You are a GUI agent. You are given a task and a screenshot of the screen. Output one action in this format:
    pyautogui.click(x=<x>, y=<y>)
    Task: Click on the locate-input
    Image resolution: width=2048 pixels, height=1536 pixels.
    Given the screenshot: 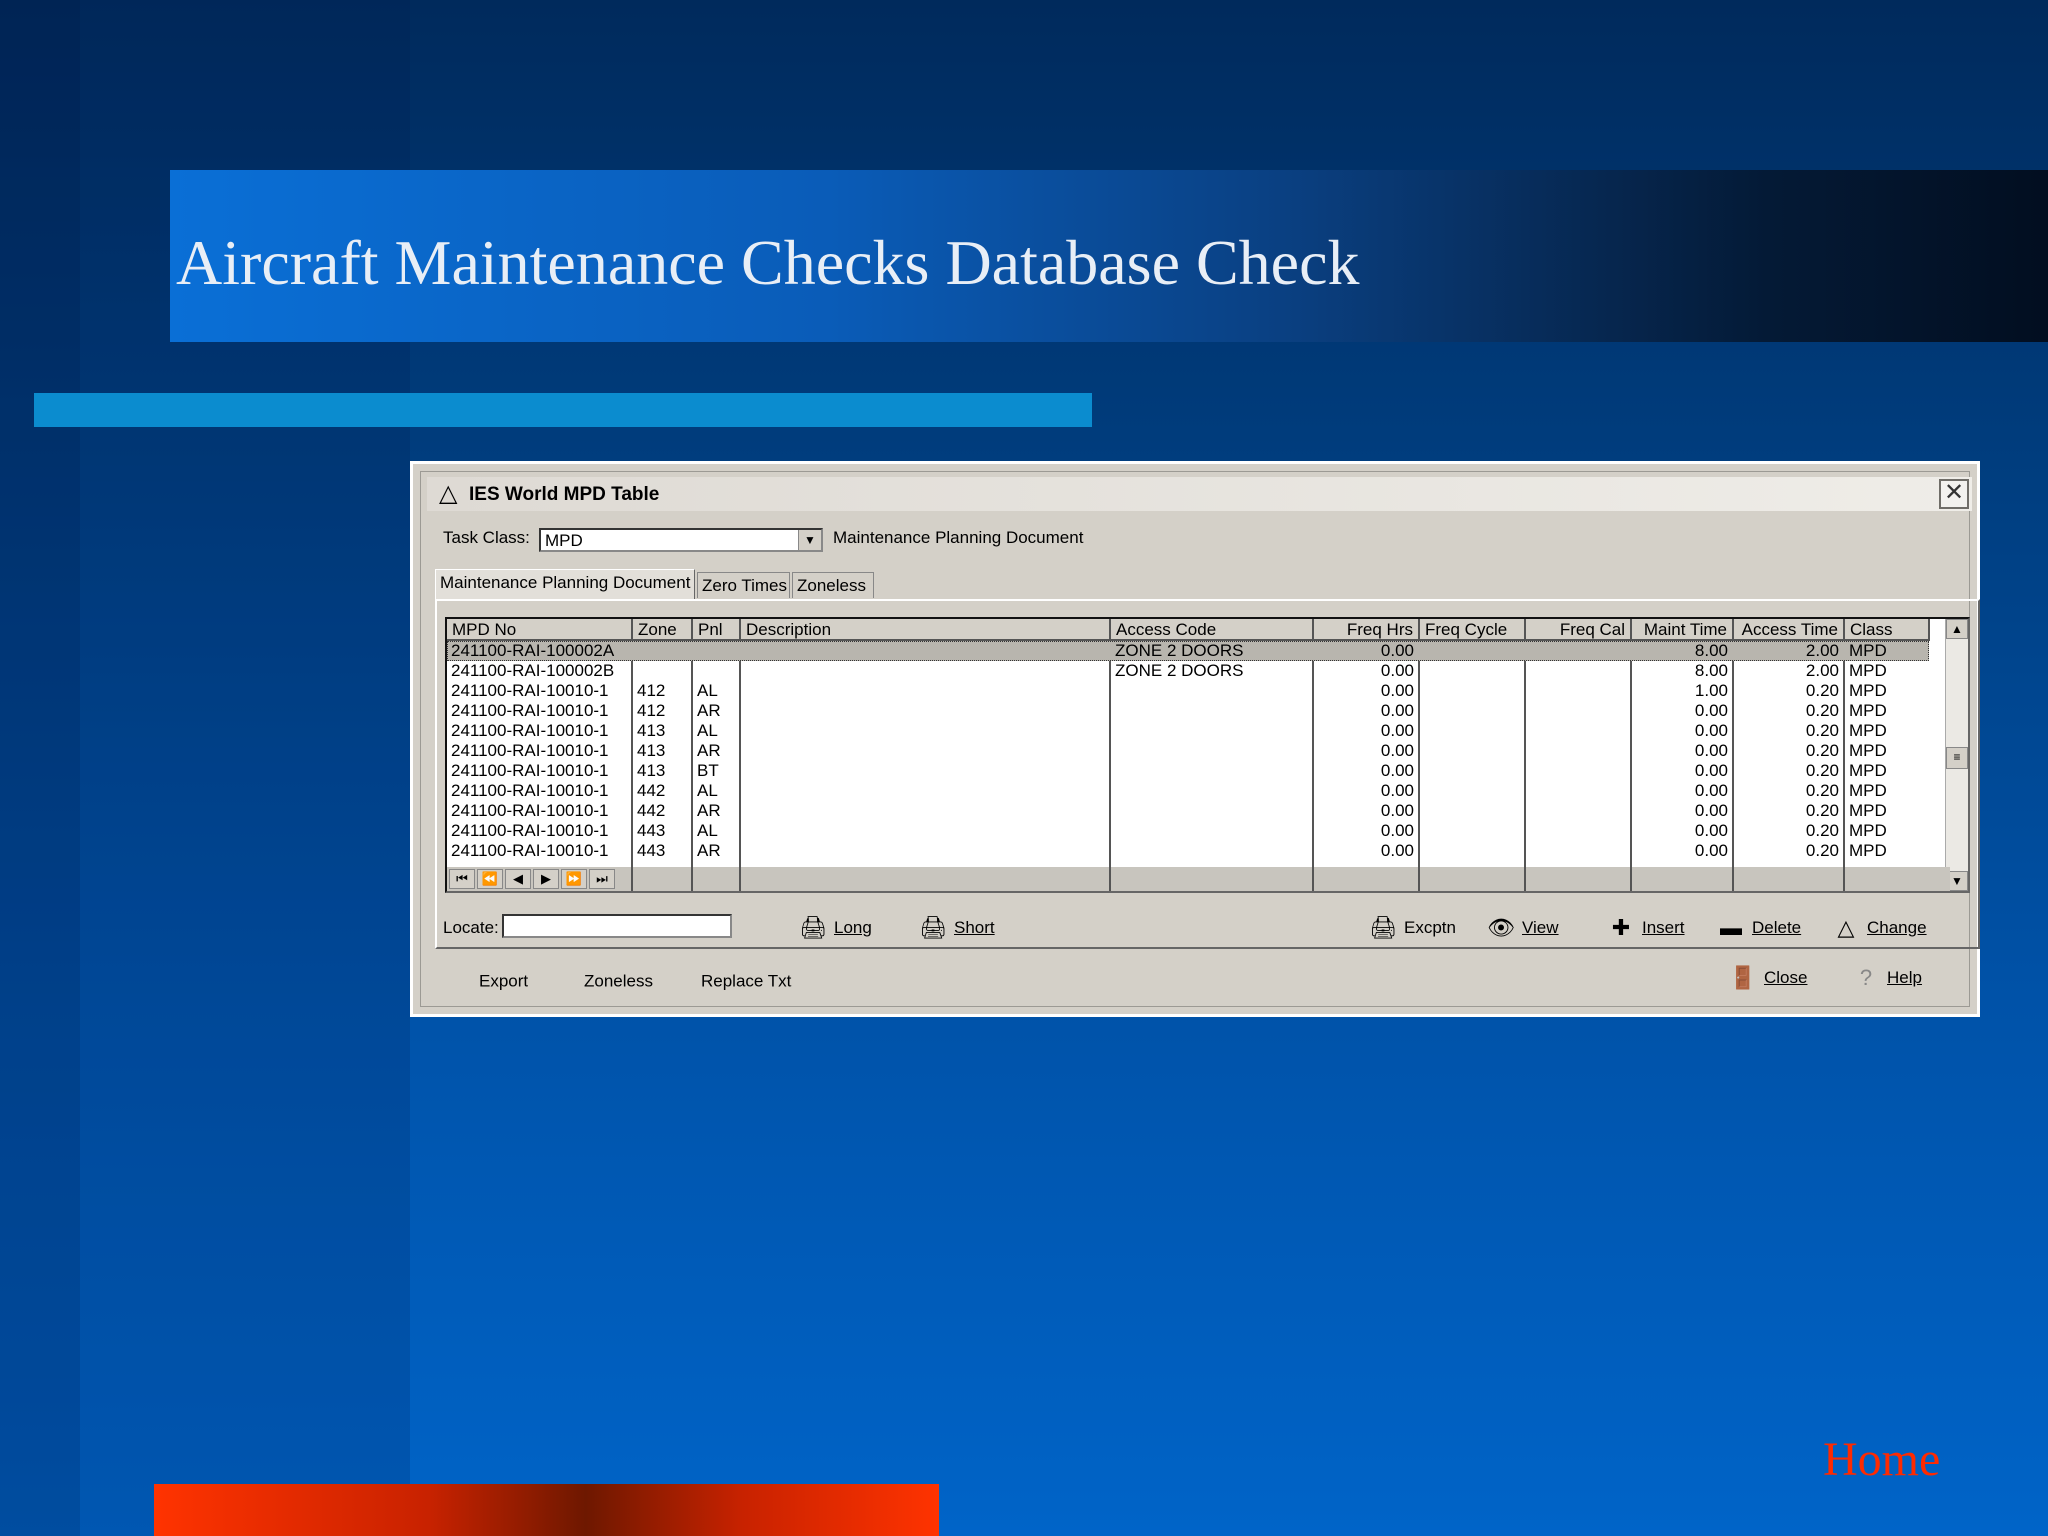 What is the action you would take?
    pyautogui.click(x=617, y=926)
    